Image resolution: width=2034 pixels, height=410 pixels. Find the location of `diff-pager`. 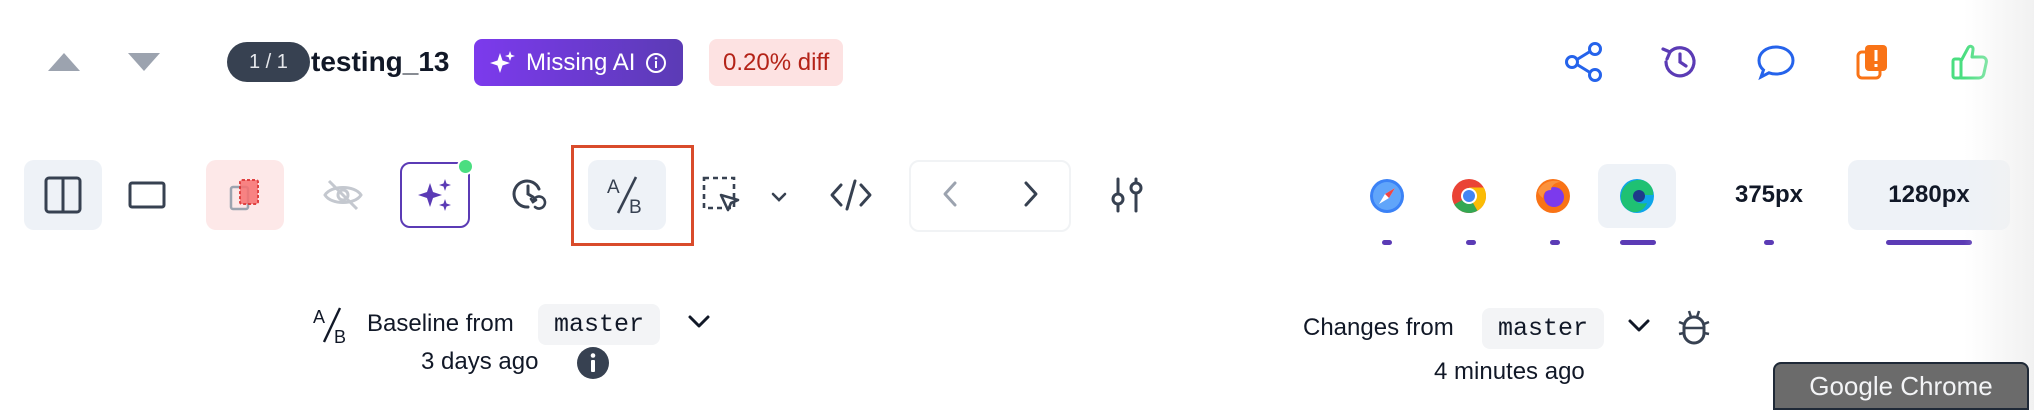

diff-pager is located at coordinates (990, 196).